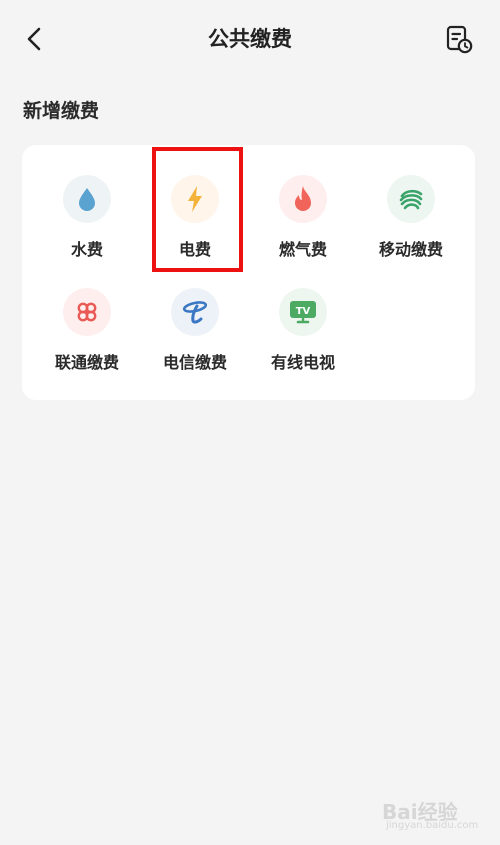  I want to click on section-title: 新增缴费, so click(61, 111).